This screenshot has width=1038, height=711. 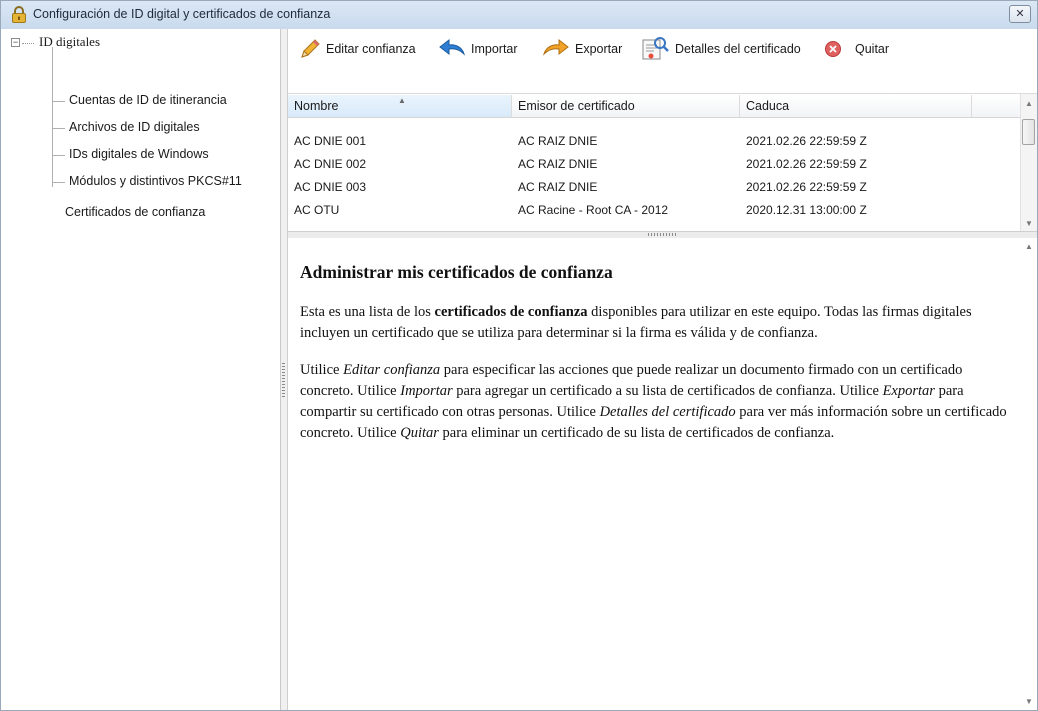 What do you see at coordinates (134, 127) in the screenshot?
I see `tree-item-label: Archivos de ID digitales` at bounding box center [134, 127].